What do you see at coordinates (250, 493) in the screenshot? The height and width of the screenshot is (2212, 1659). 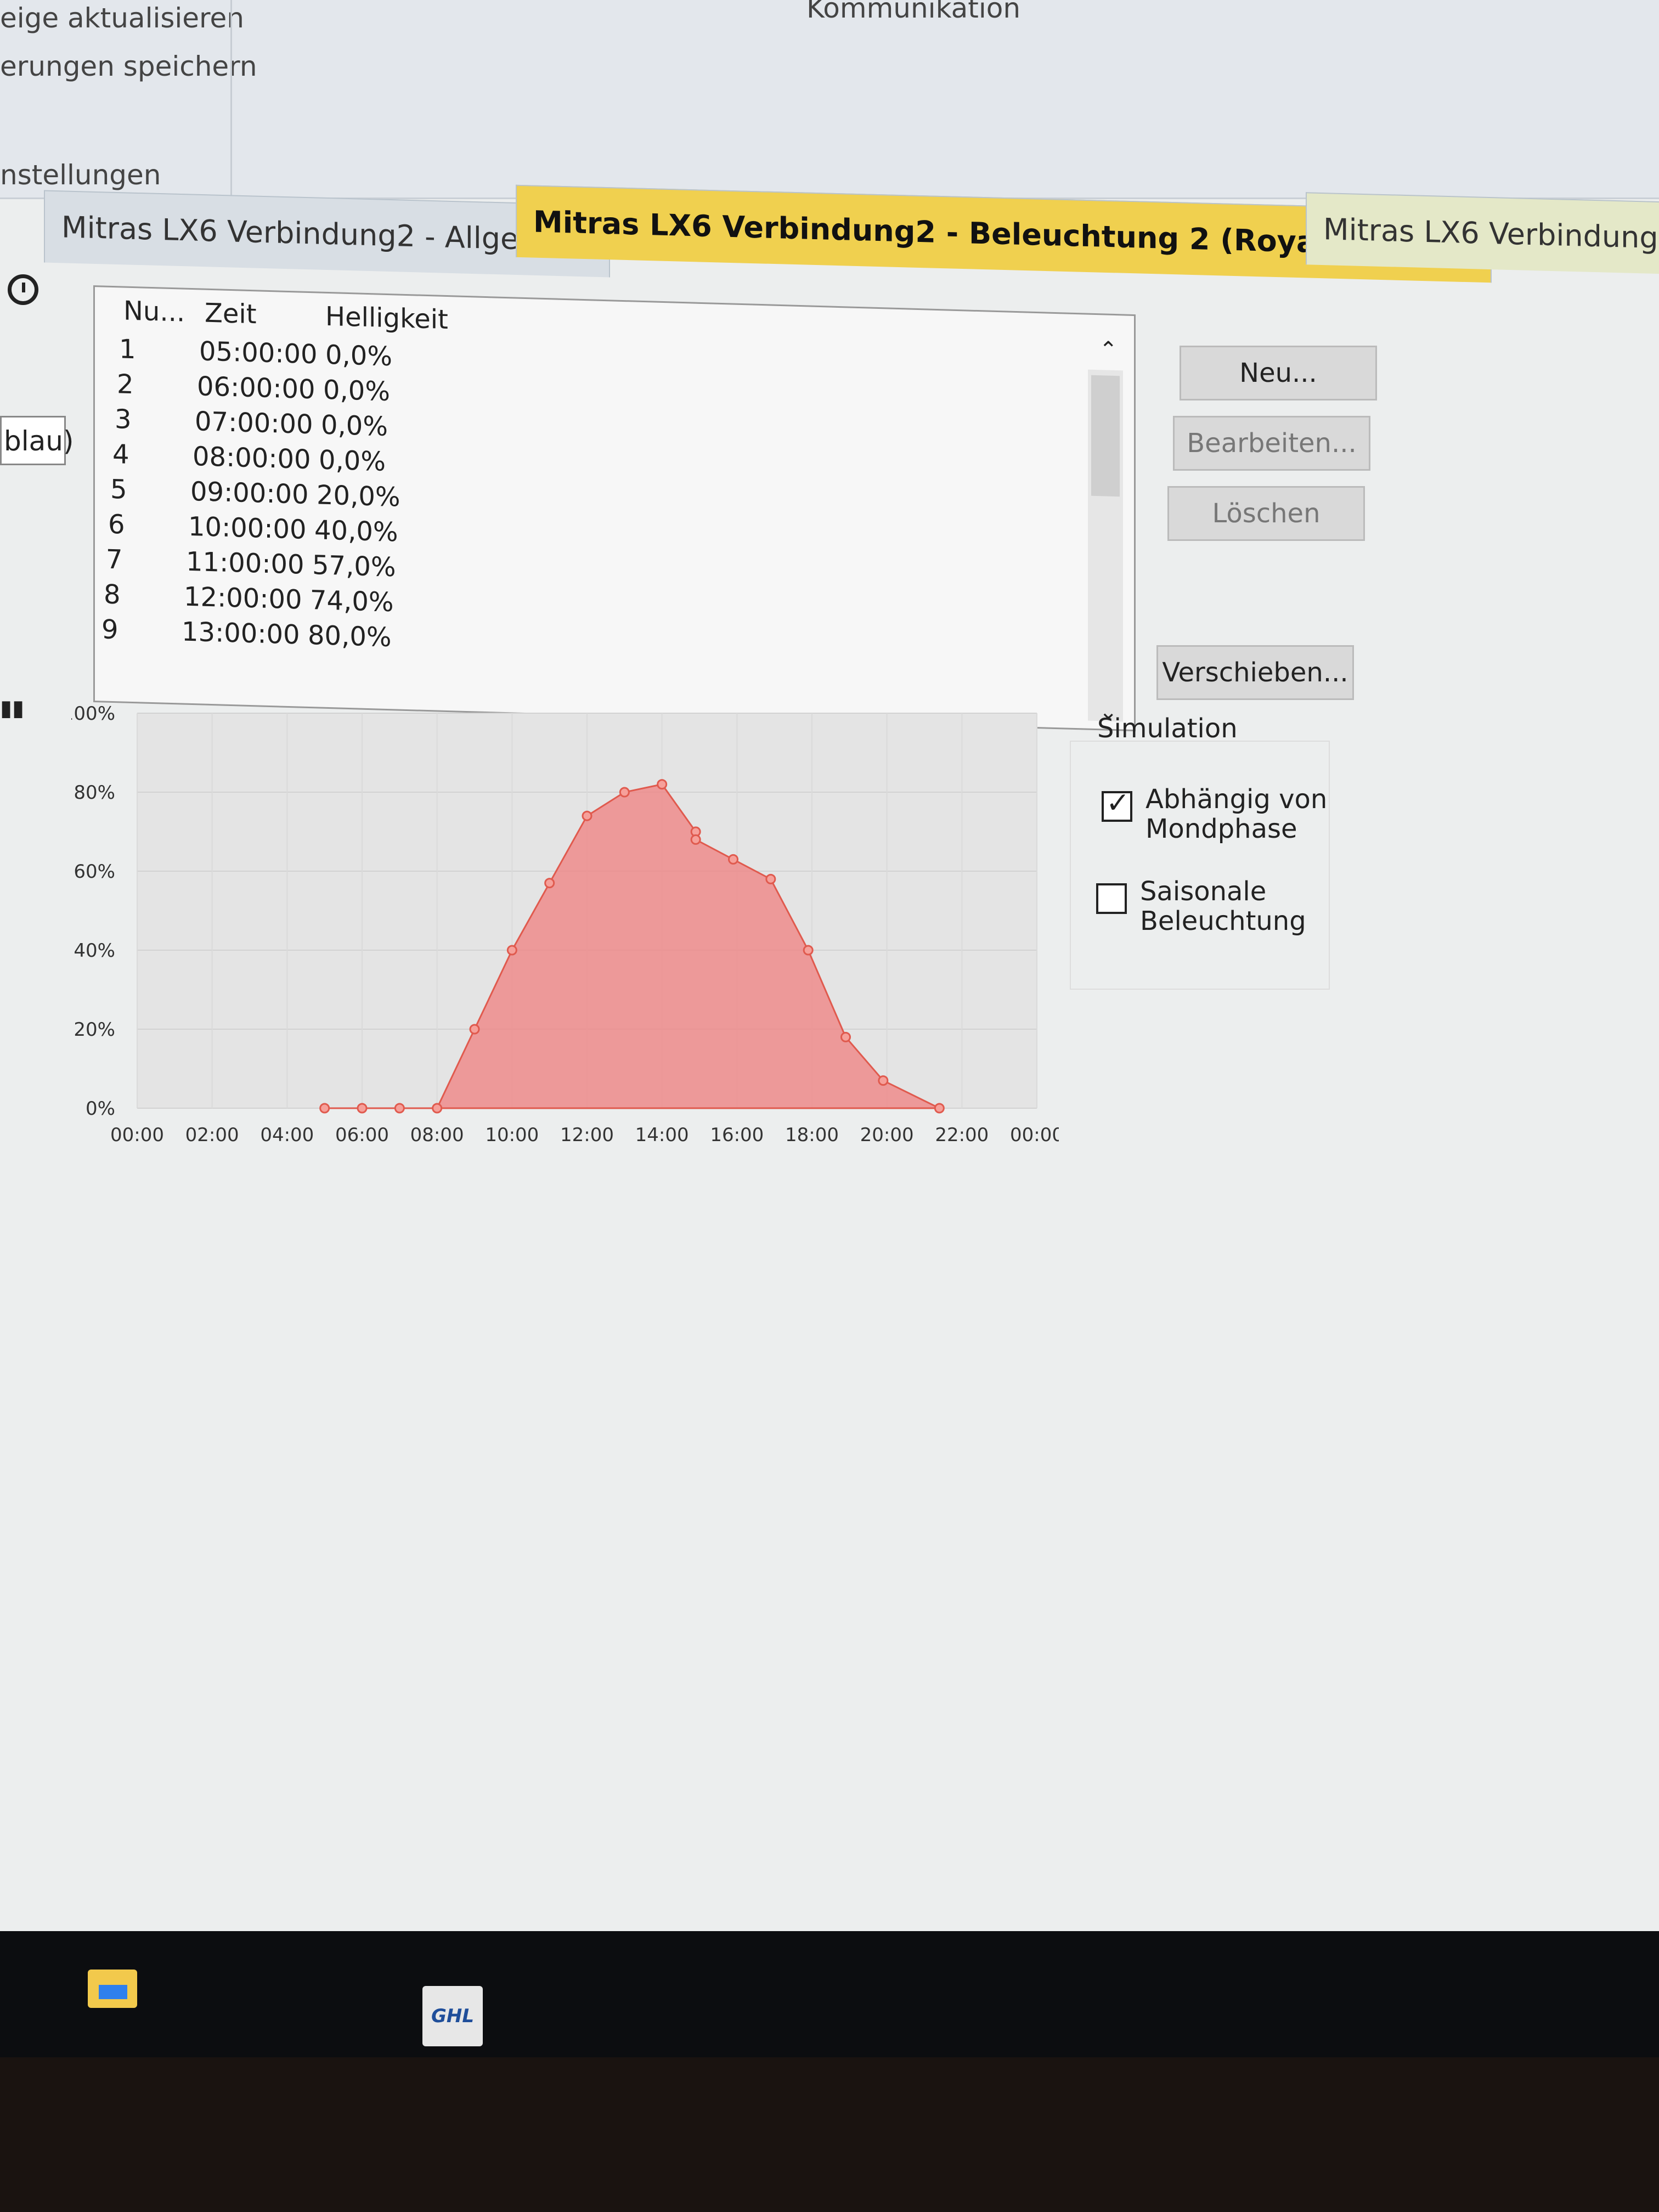 I see `cell-time: 09:00:00` at bounding box center [250, 493].